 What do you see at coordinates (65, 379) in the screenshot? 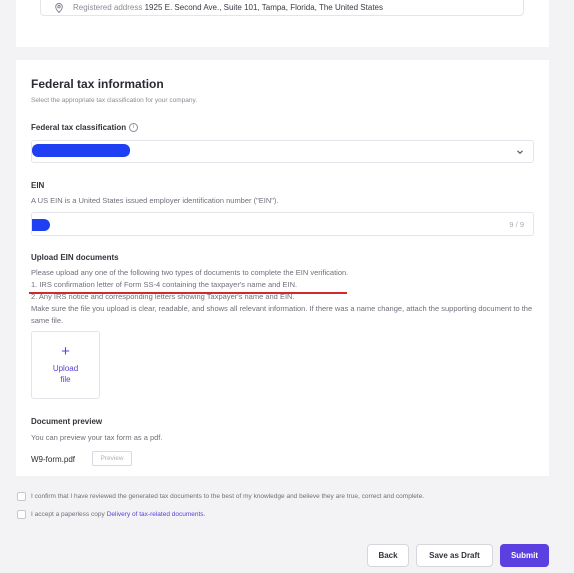
I see `upload-label-line2: file` at bounding box center [65, 379].